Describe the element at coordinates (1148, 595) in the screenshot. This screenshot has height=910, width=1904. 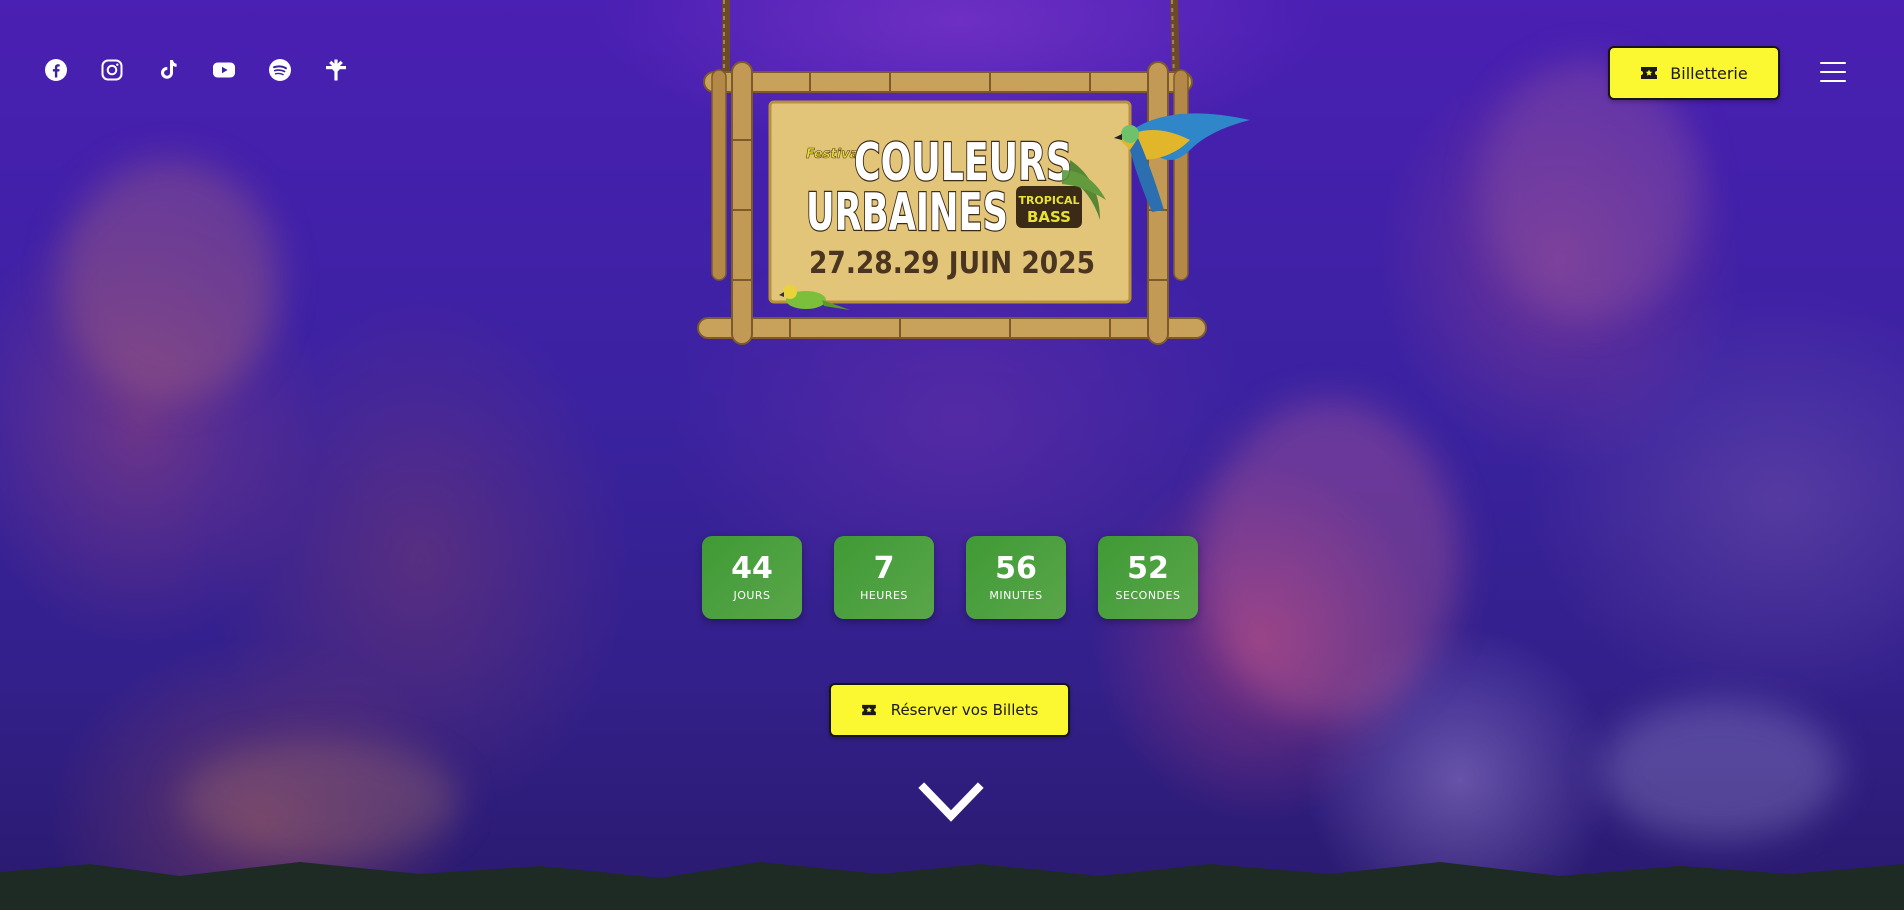
I see `countdown-seconds-label: SECONDES` at that location.